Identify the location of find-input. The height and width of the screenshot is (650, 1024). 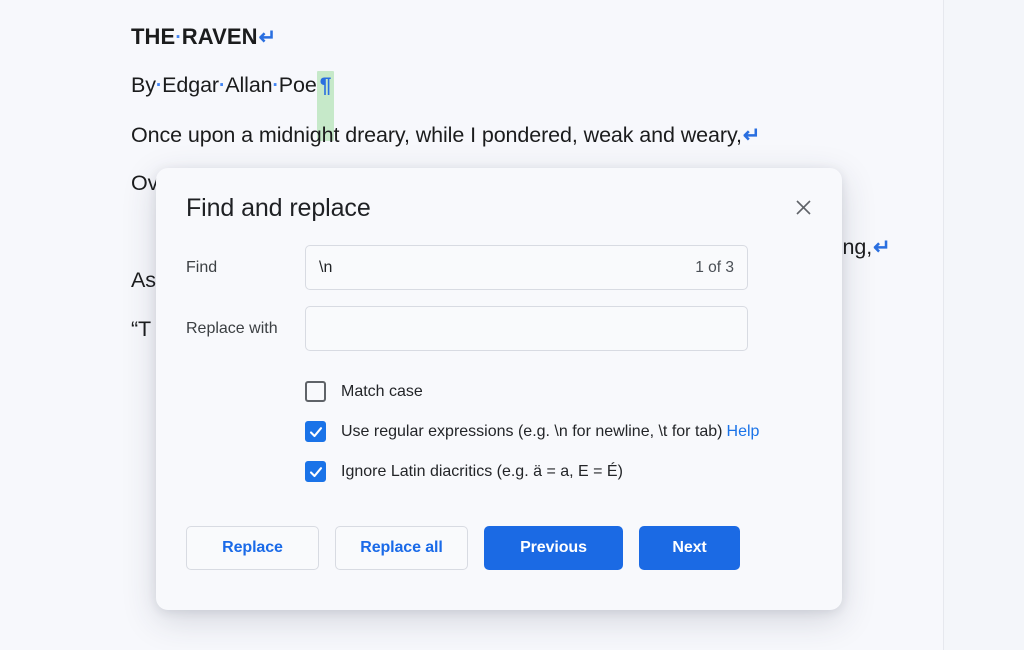
(526, 267).